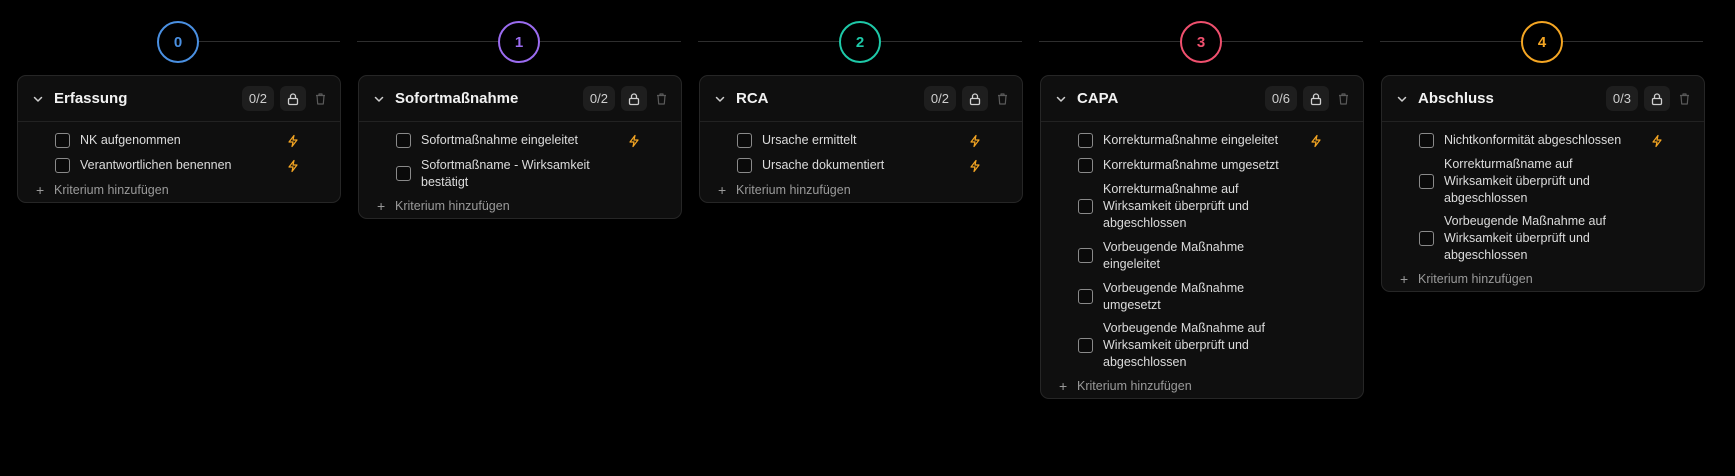 The height and width of the screenshot is (476, 1735). Describe the element at coordinates (823, 165) in the screenshot. I see `criterion-label: Ursache dokumentiert` at that location.